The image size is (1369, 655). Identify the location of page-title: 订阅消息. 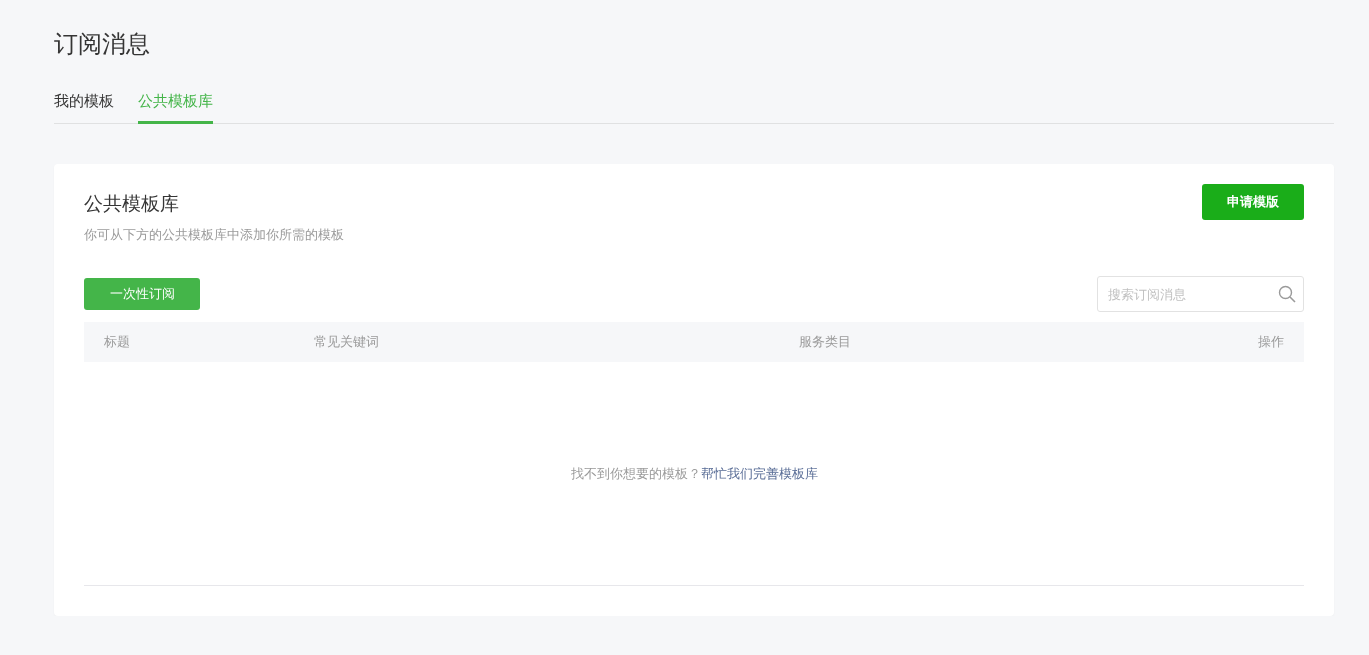
(102, 44).